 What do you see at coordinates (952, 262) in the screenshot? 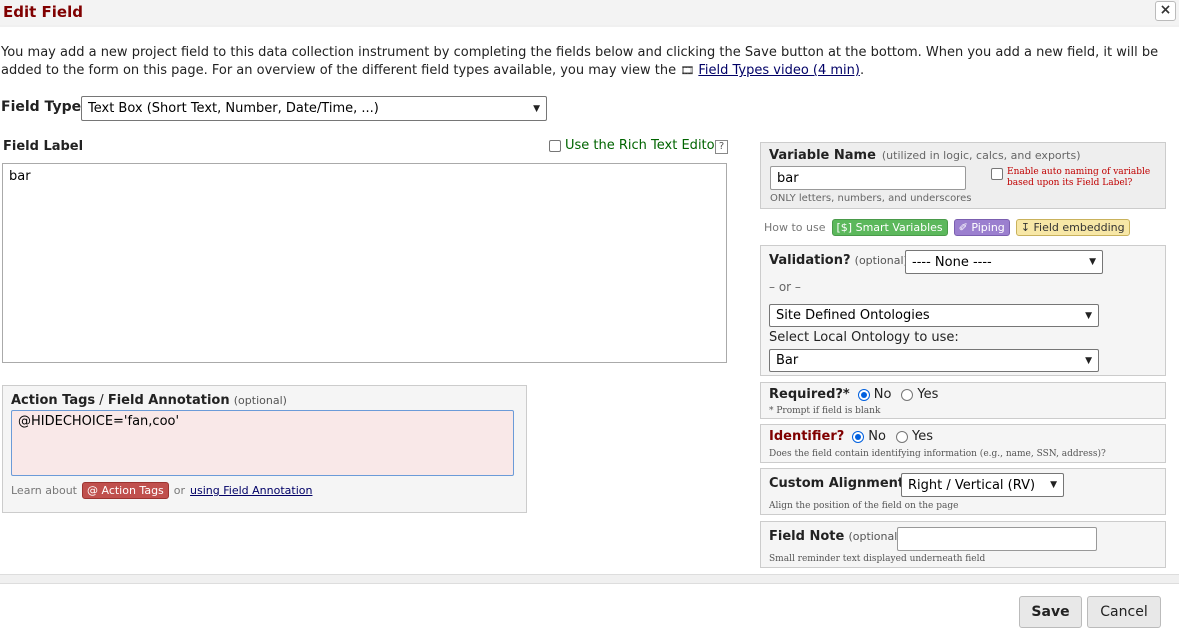
I see `validation-value: ---- None ----` at bounding box center [952, 262].